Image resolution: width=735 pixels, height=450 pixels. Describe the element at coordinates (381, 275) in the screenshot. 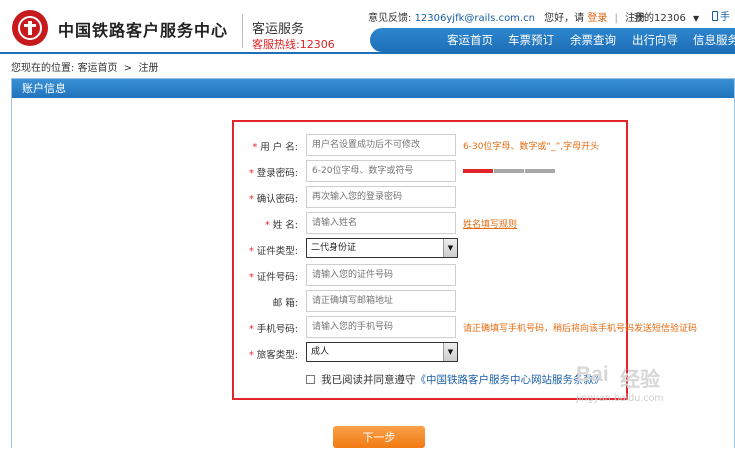

I see `id-number-input` at that location.